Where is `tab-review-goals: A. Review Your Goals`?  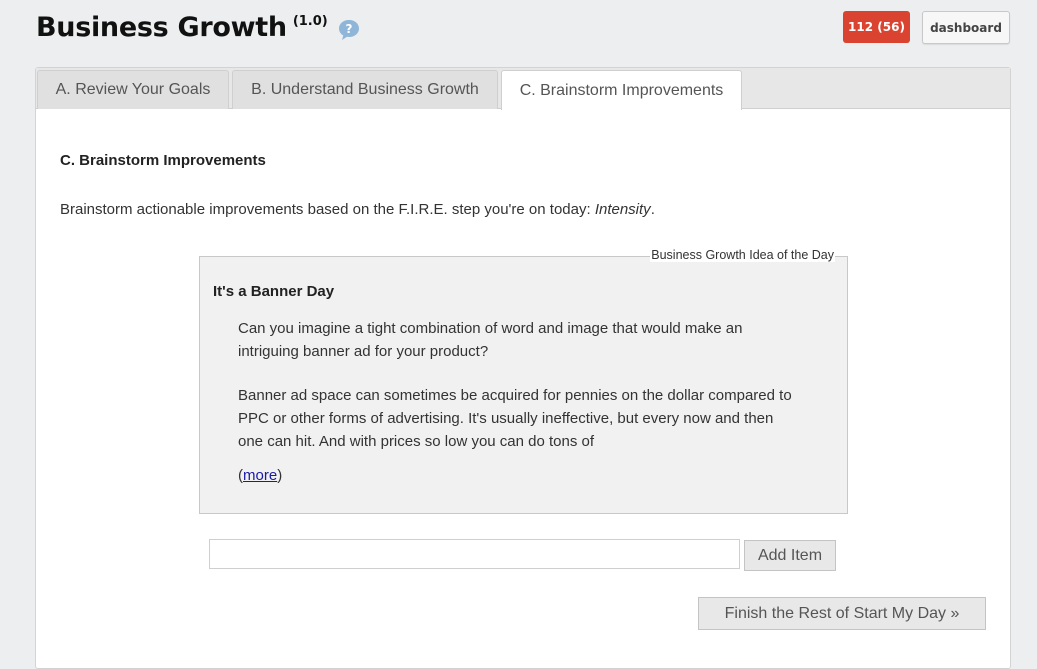
tab-review-goals: A. Review Your Goals is located at coordinates (133, 89).